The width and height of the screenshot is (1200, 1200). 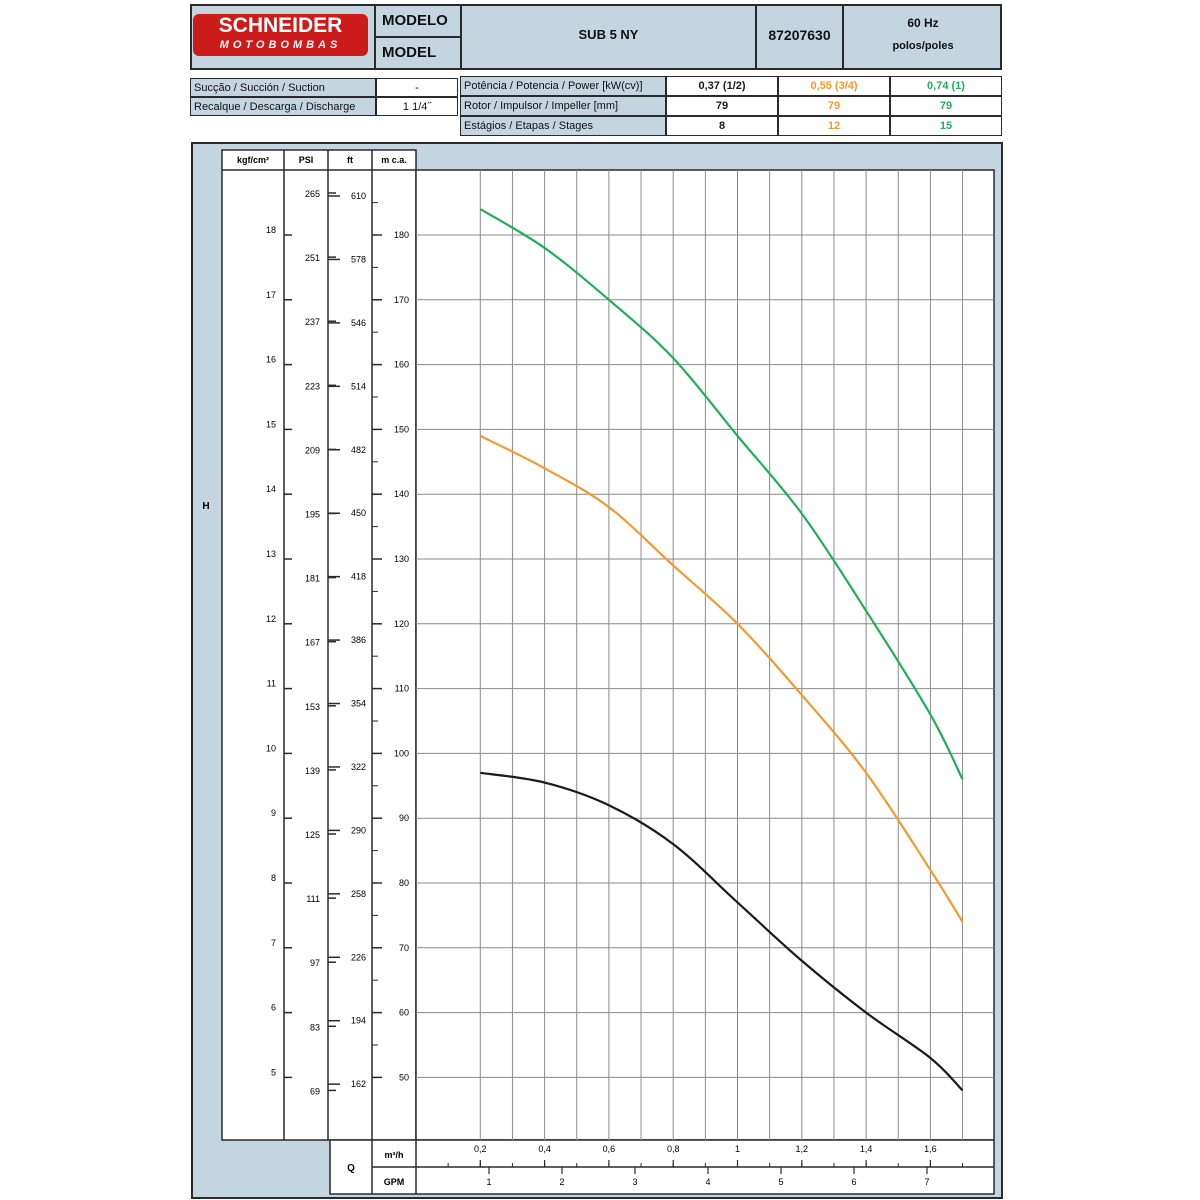 I want to click on ft-tick-label: 386, so click(x=358, y=640).